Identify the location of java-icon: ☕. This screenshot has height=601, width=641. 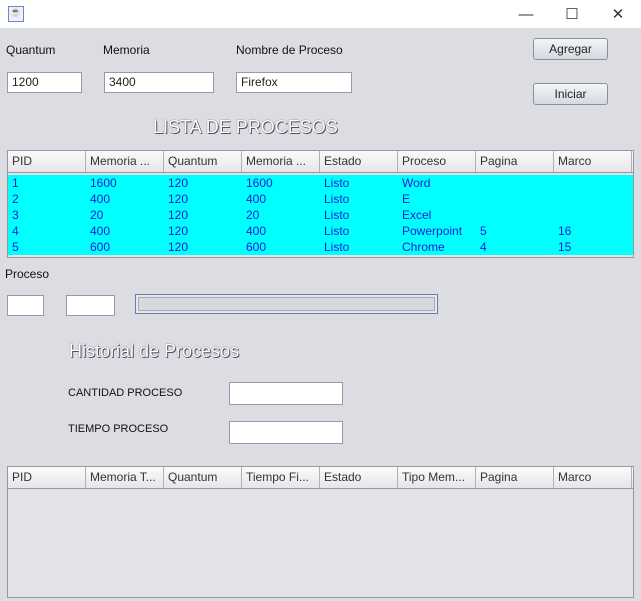
(16, 14).